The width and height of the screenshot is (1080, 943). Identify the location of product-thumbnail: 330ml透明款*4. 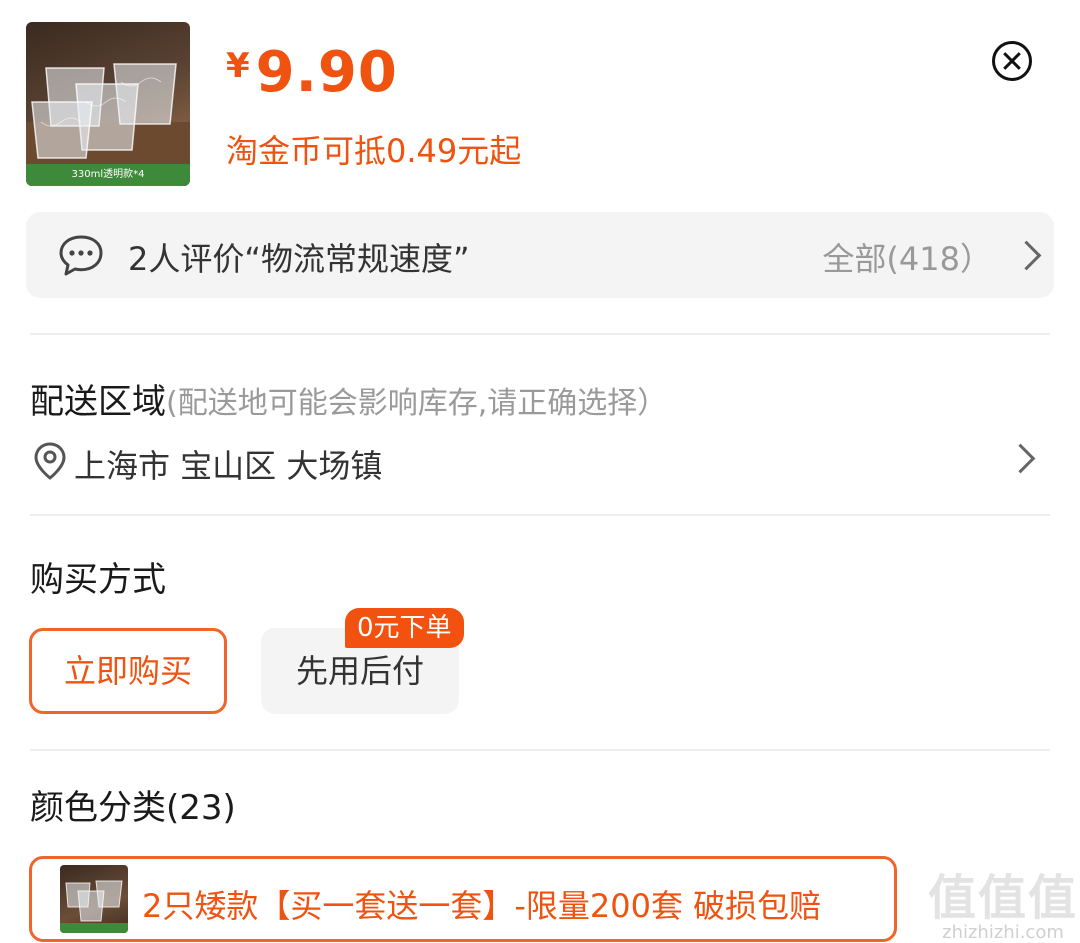
(108, 104).